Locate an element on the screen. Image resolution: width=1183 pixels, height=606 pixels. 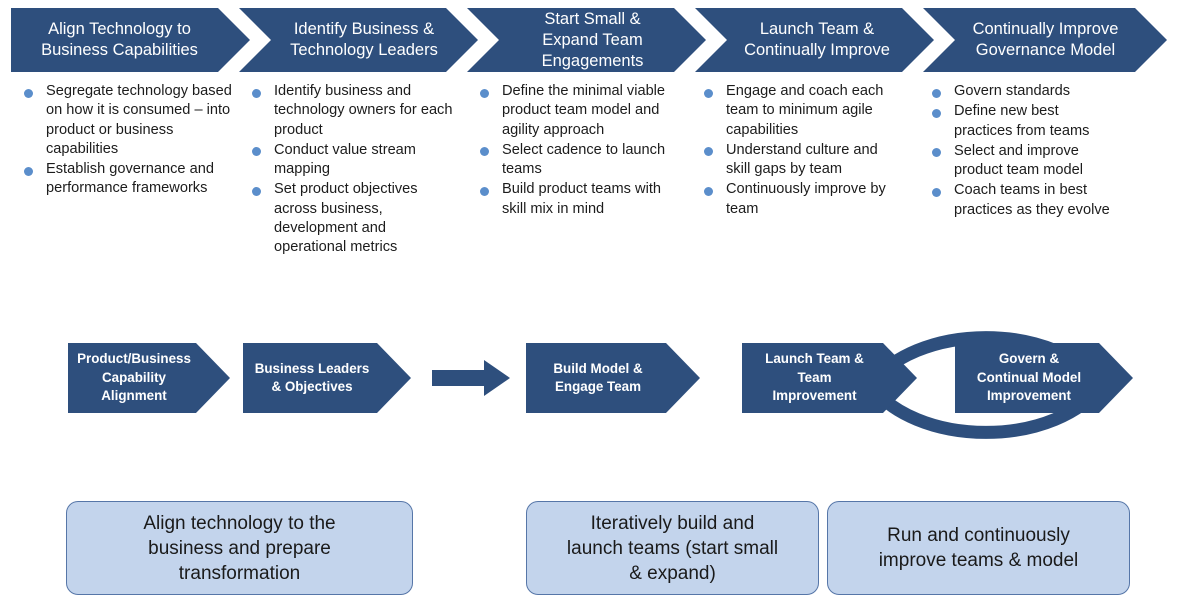
flow-chevron-govern-continual-improvement: Govern & Continual Model Improvement is located at coordinates (1044, 378).